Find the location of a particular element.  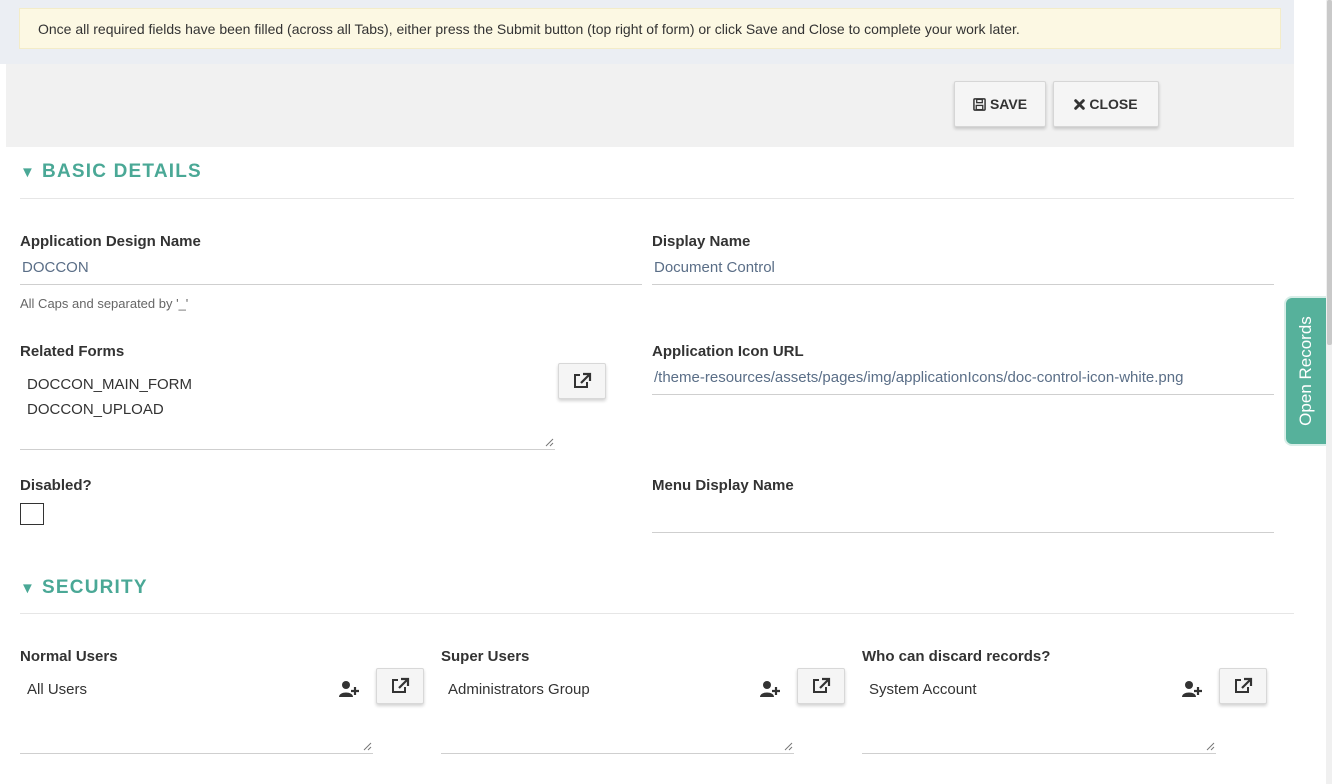

open-discard-button is located at coordinates (1243, 686).